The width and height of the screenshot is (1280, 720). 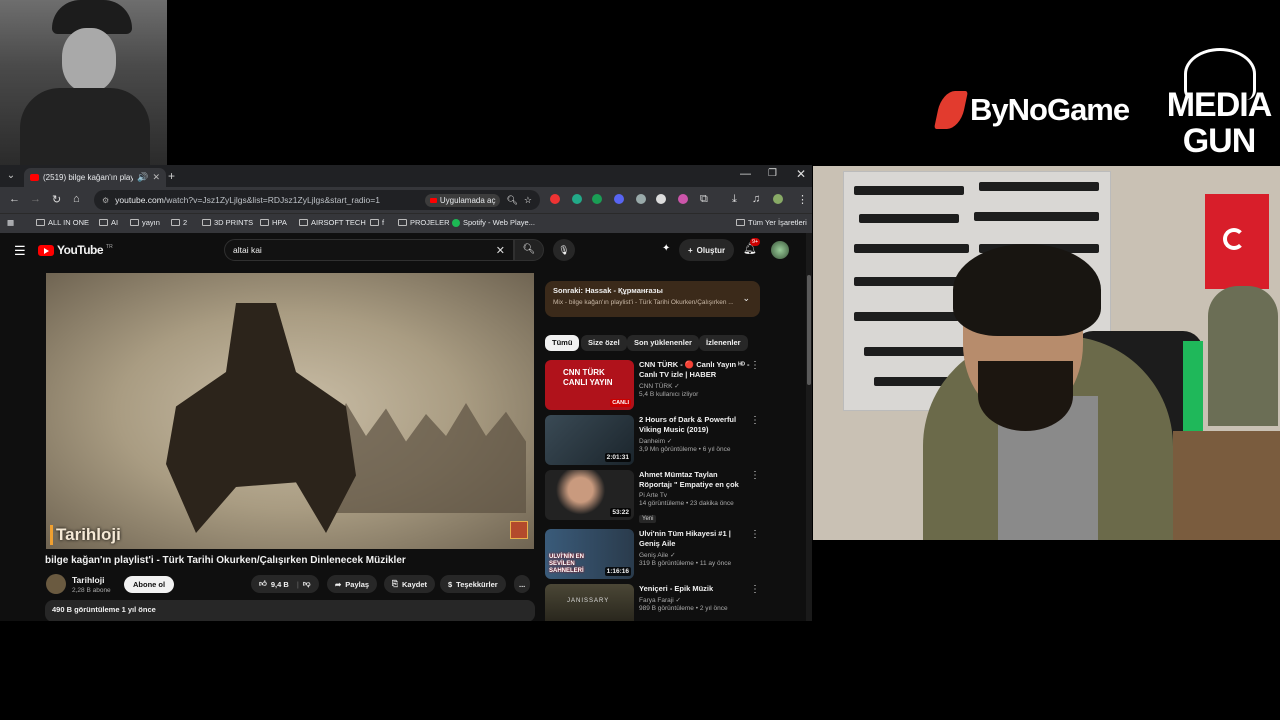 What do you see at coordinates (734, 199) in the screenshot?
I see `download-icon: ⤓` at bounding box center [734, 199].